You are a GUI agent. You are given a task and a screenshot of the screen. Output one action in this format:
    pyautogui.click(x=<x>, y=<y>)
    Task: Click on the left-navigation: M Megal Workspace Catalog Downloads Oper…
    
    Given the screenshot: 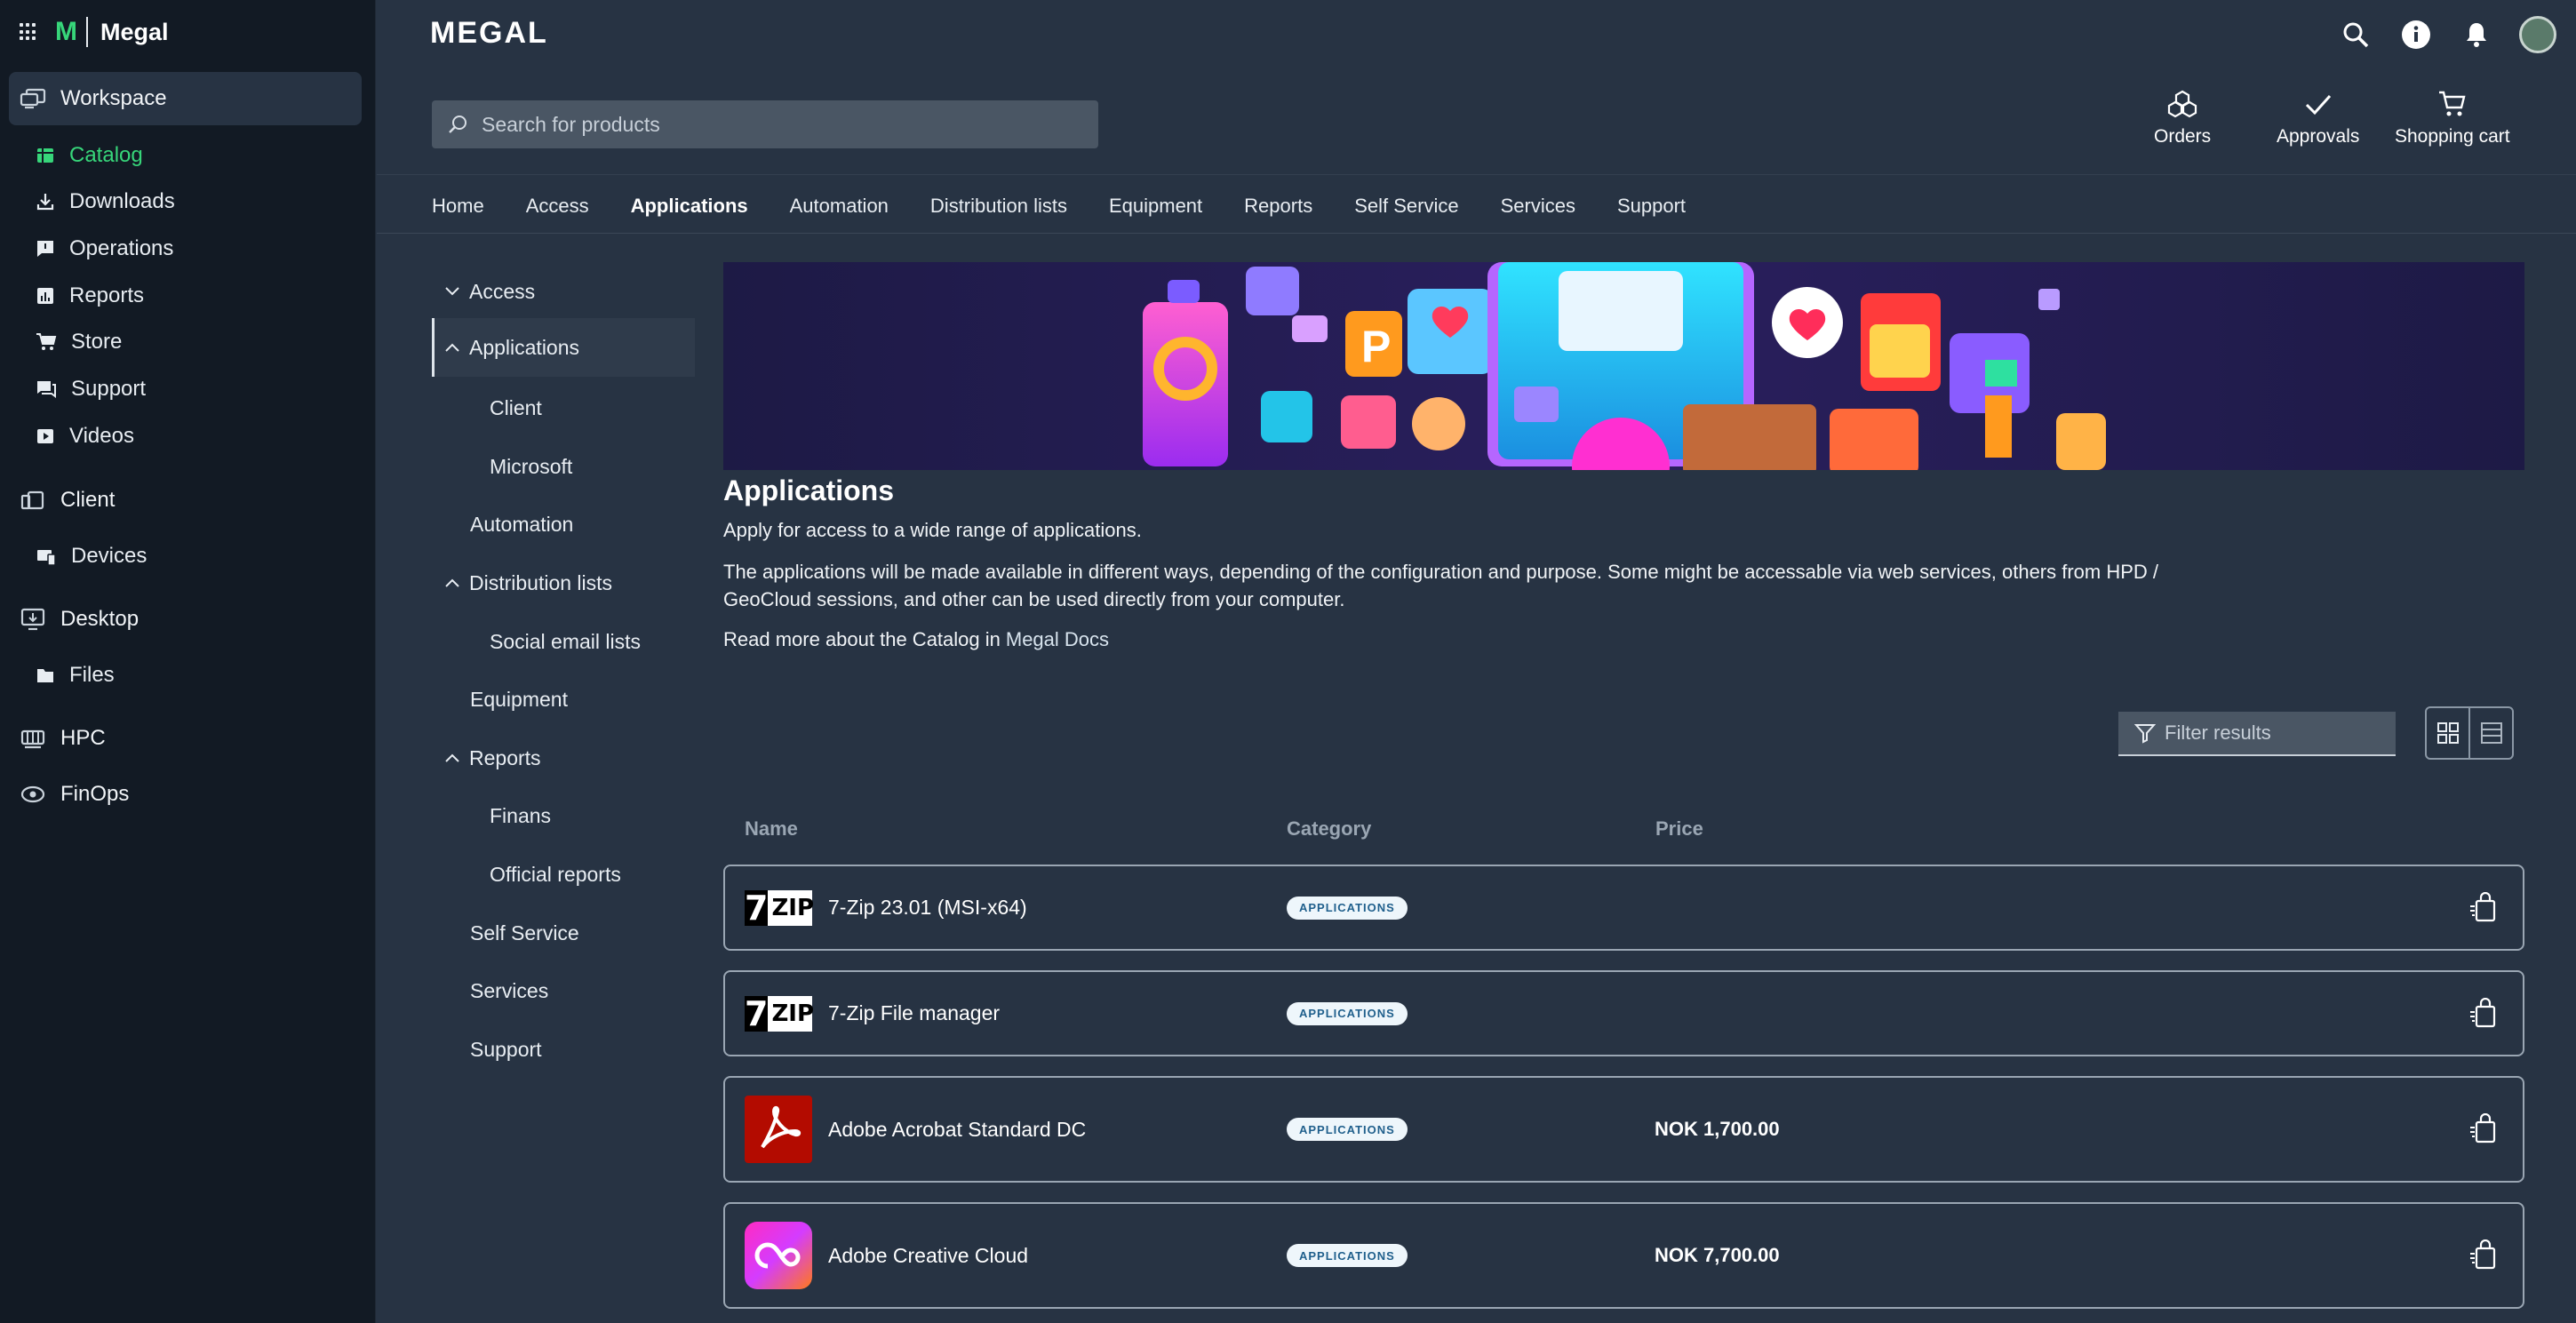 What is the action you would take?
    pyautogui.click(x=188, y=661)
    